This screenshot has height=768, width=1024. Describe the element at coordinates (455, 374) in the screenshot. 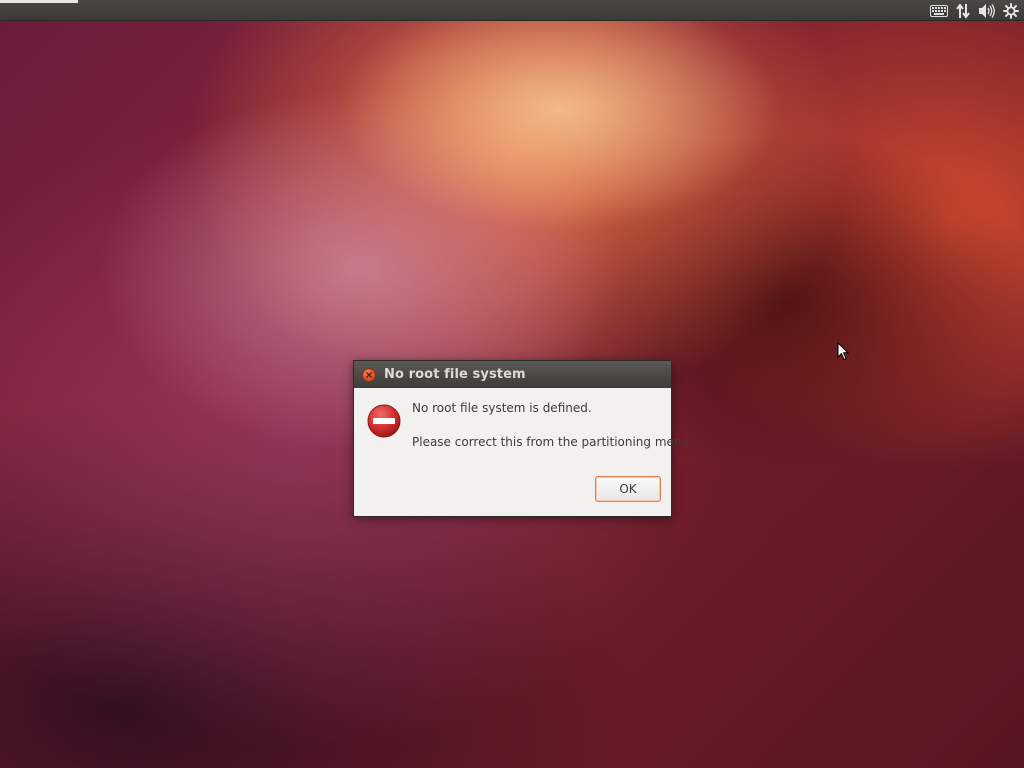

I see `dialog-title: No root file system` at that location.